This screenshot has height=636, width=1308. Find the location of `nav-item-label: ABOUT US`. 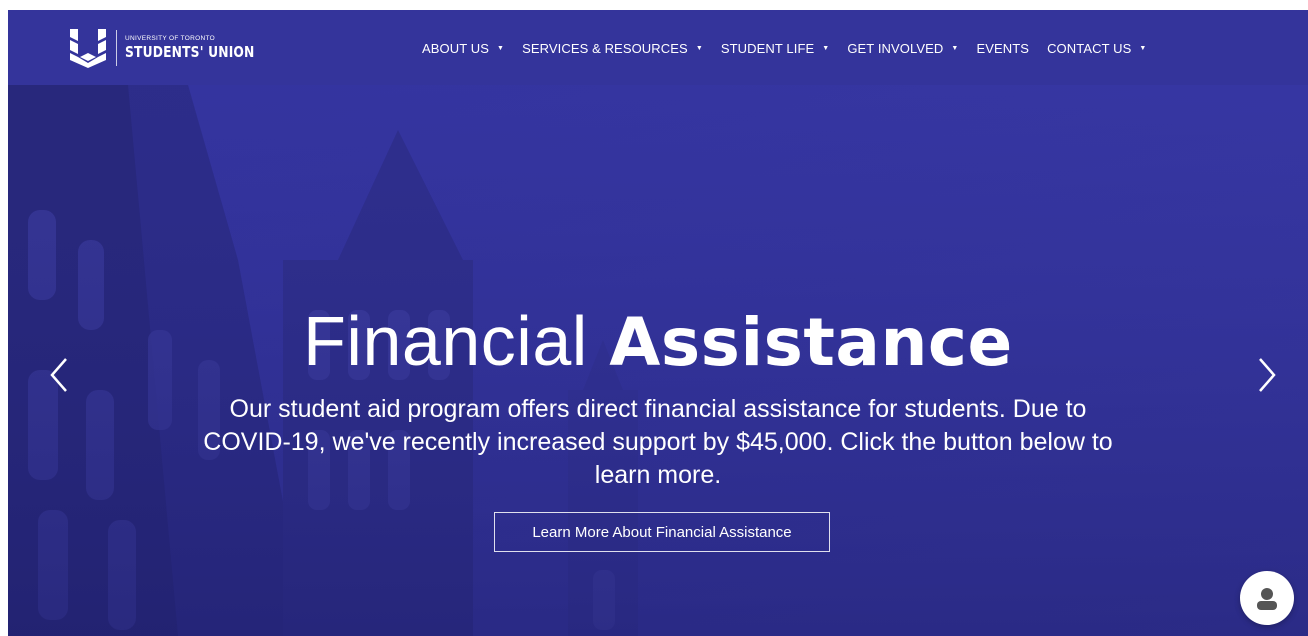

nav-item-label: ABOUT US is located at coordinates (456, 48).